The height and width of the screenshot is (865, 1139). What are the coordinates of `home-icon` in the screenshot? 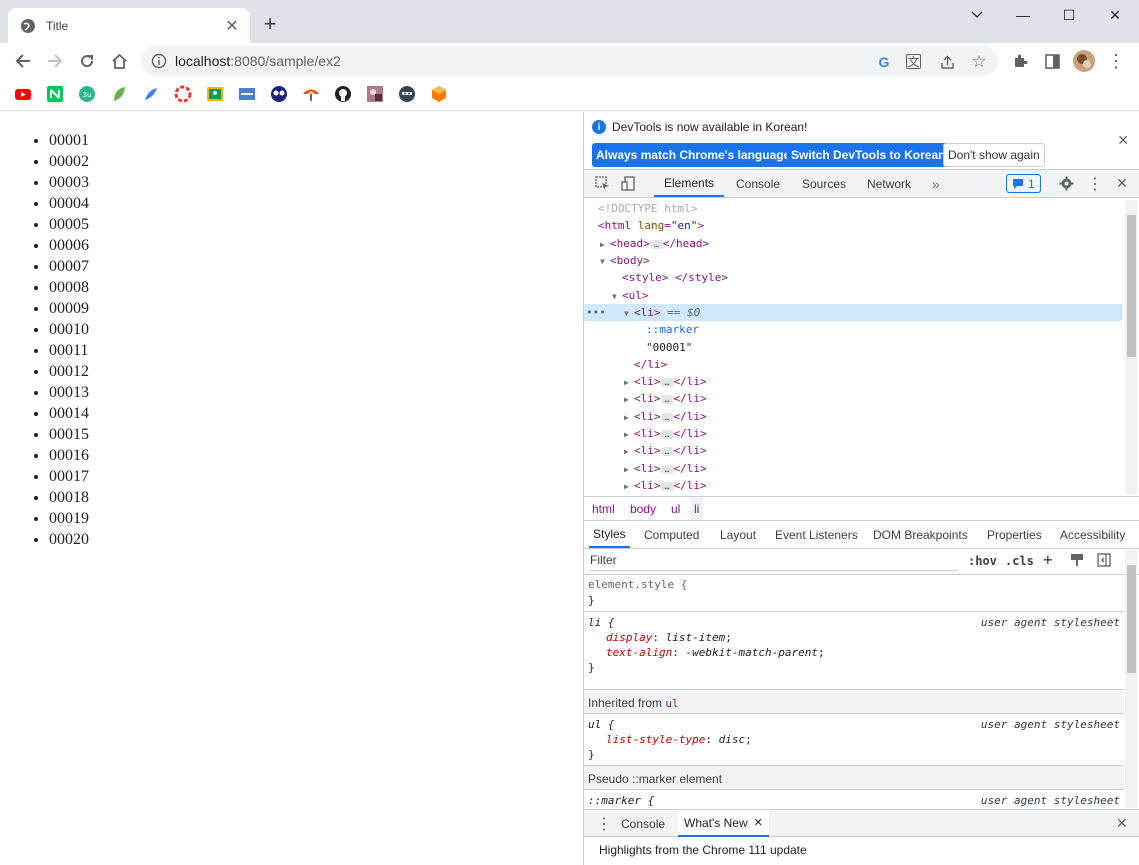 It's located at (119, 61).